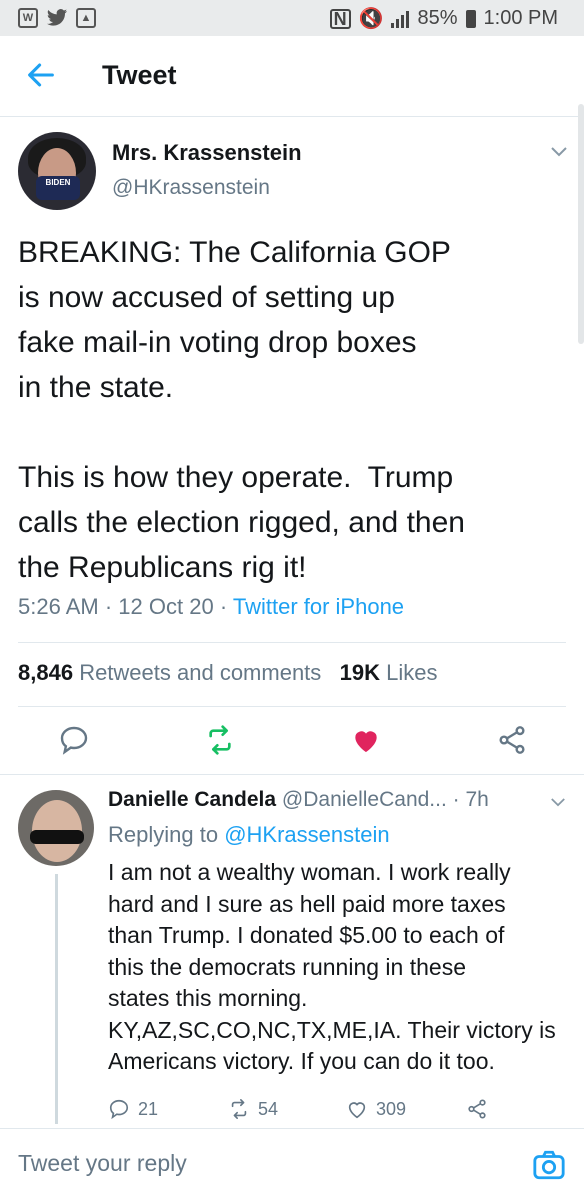 This screenshot has width=584, height=1200. I want to click on tweet-time: 5:26 AM, so click(58, 606).